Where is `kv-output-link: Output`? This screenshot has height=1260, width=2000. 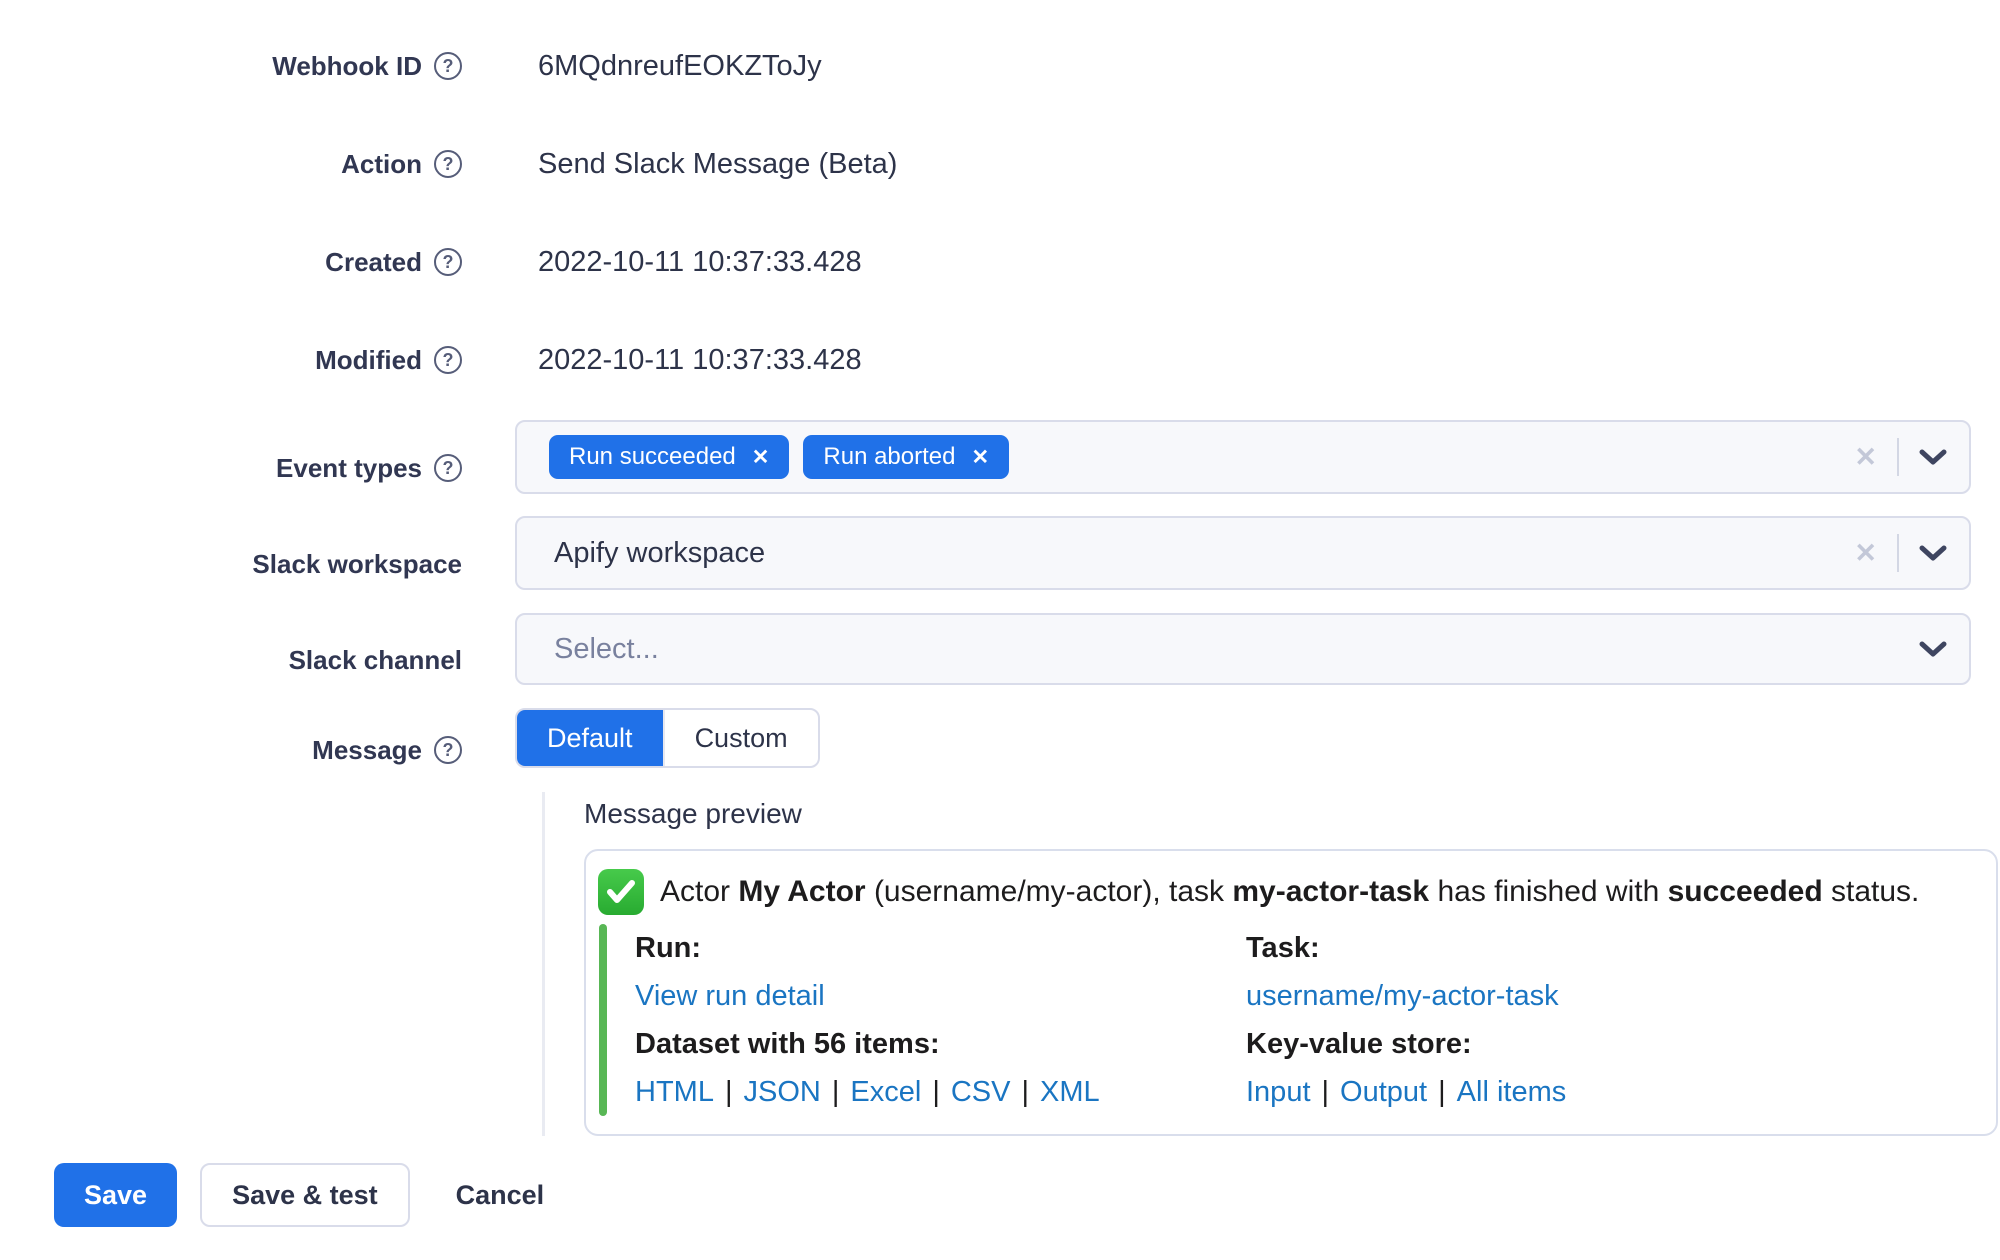 kv-output-link: Output is located at coordinates (1383, 1092).